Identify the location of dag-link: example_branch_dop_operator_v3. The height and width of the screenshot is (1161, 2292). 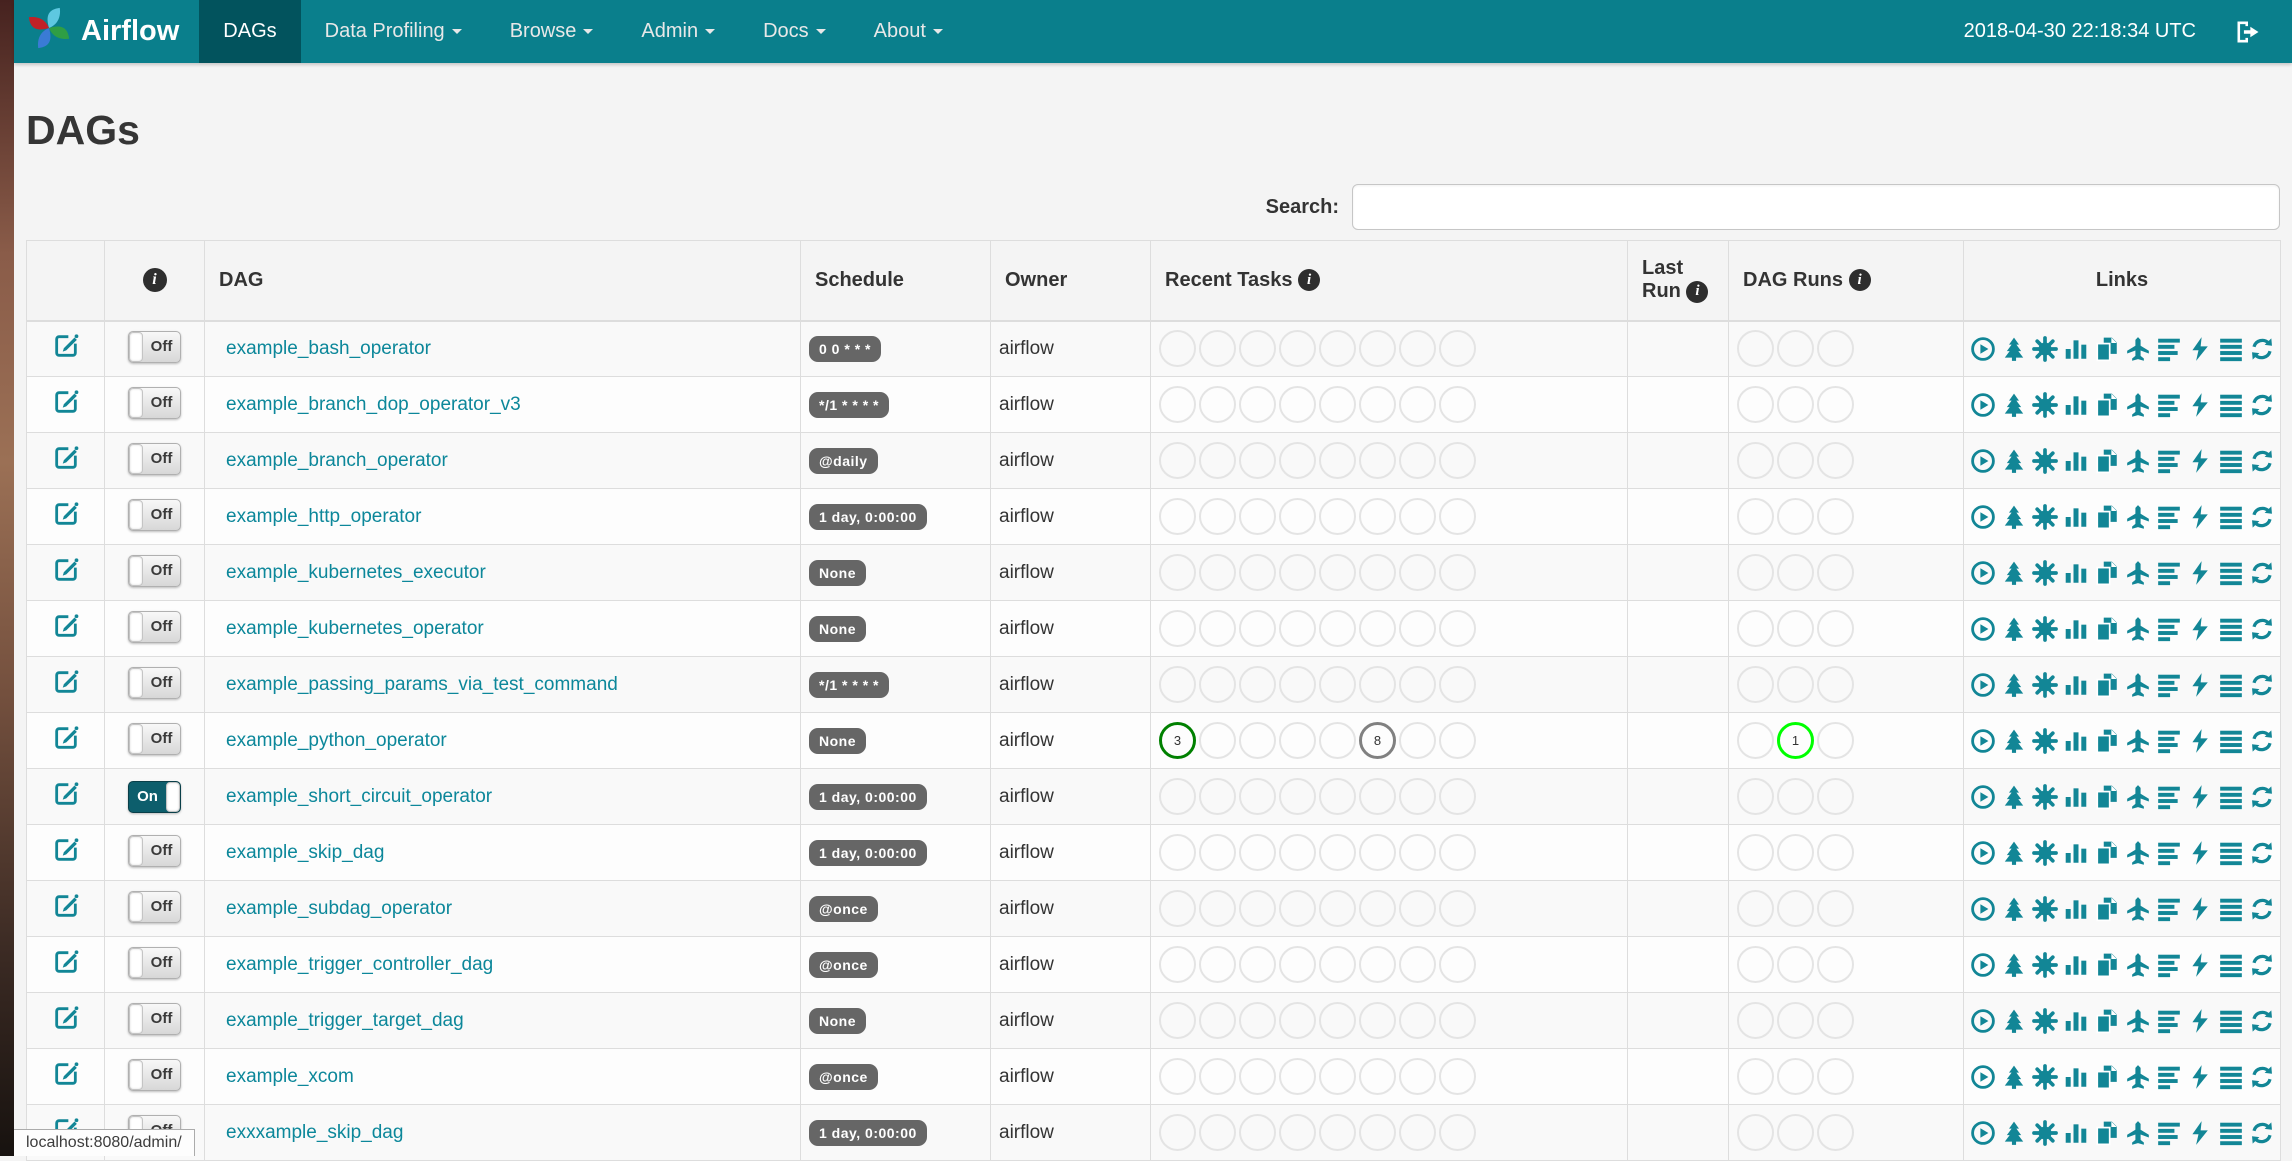
(373, 404).